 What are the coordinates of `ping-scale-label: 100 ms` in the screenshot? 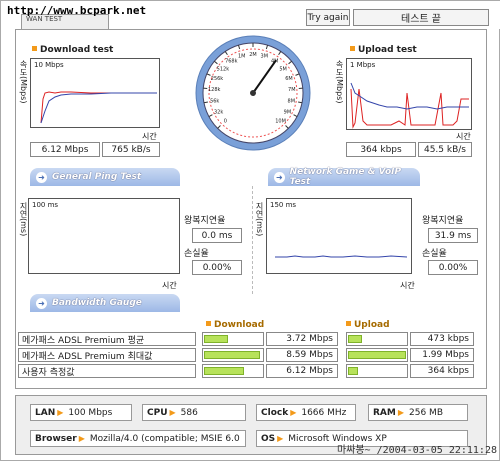 It's located at (45, 205).